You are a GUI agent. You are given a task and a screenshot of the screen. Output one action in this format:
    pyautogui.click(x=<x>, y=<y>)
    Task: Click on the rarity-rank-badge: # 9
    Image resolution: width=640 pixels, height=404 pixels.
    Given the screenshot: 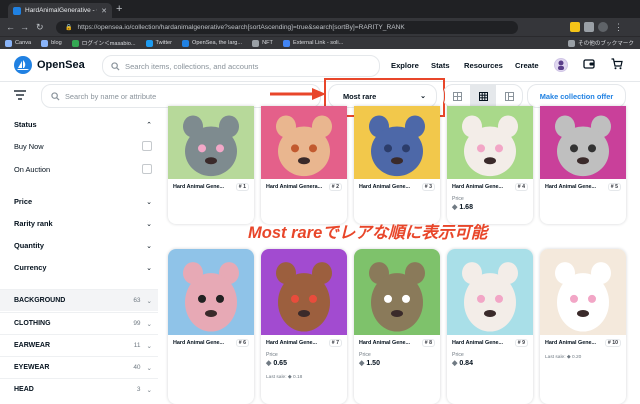 What is the action you would take?
    pyautogui.click(x=521, y=343)
    